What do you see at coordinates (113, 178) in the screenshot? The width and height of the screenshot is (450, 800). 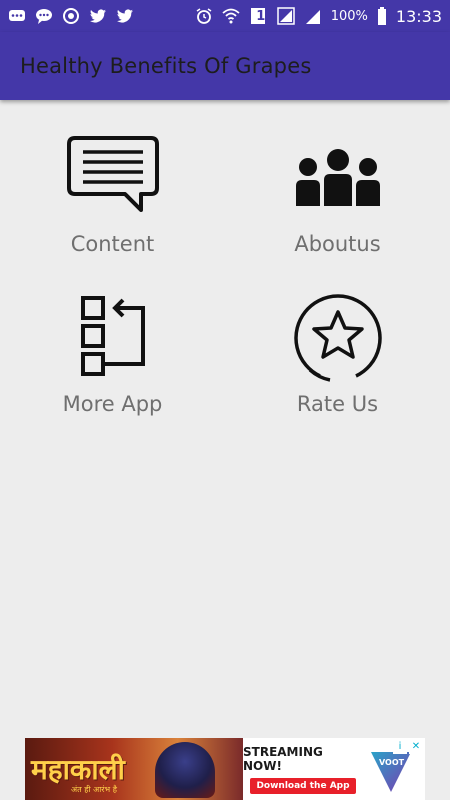 I see `message-box-icon` at bounding box center [113, 178].